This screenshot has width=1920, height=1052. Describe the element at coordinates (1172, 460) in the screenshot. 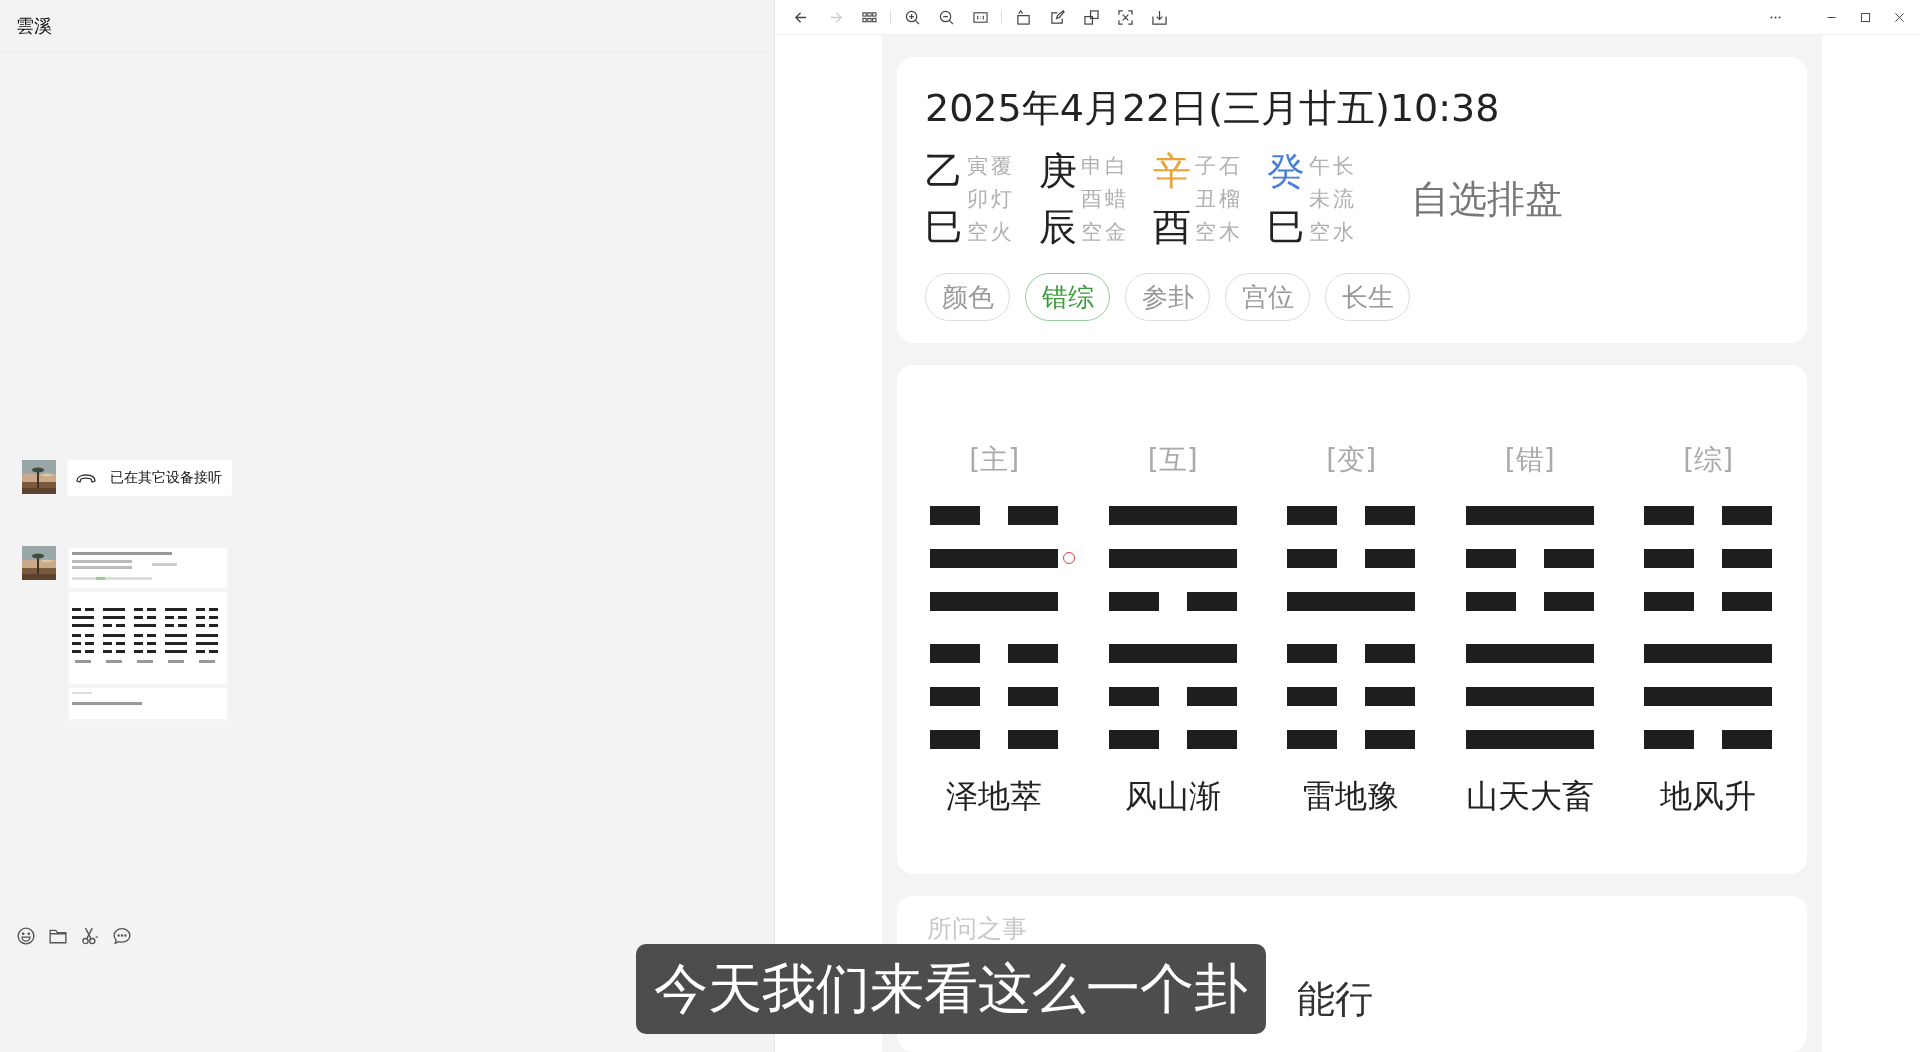

I see `hexagram-label: [互]` at that location.